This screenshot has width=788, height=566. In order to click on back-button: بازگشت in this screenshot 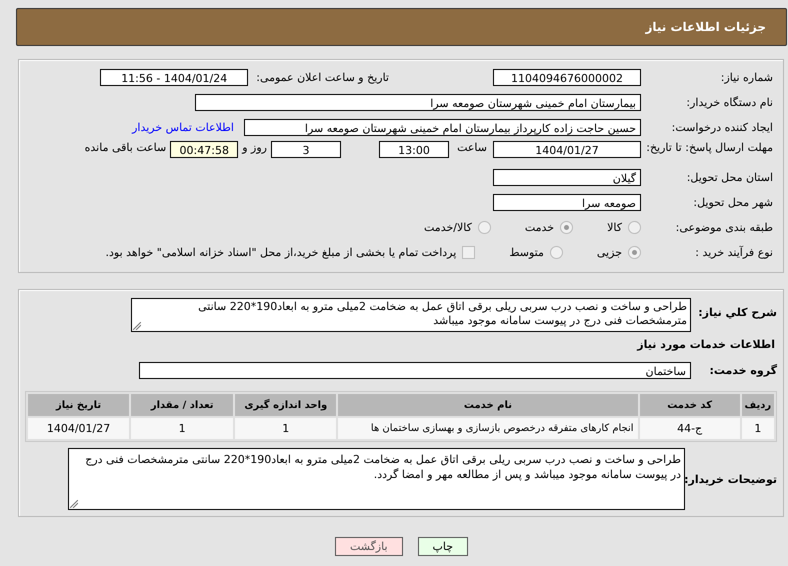, I will do `click(368, 546)`.